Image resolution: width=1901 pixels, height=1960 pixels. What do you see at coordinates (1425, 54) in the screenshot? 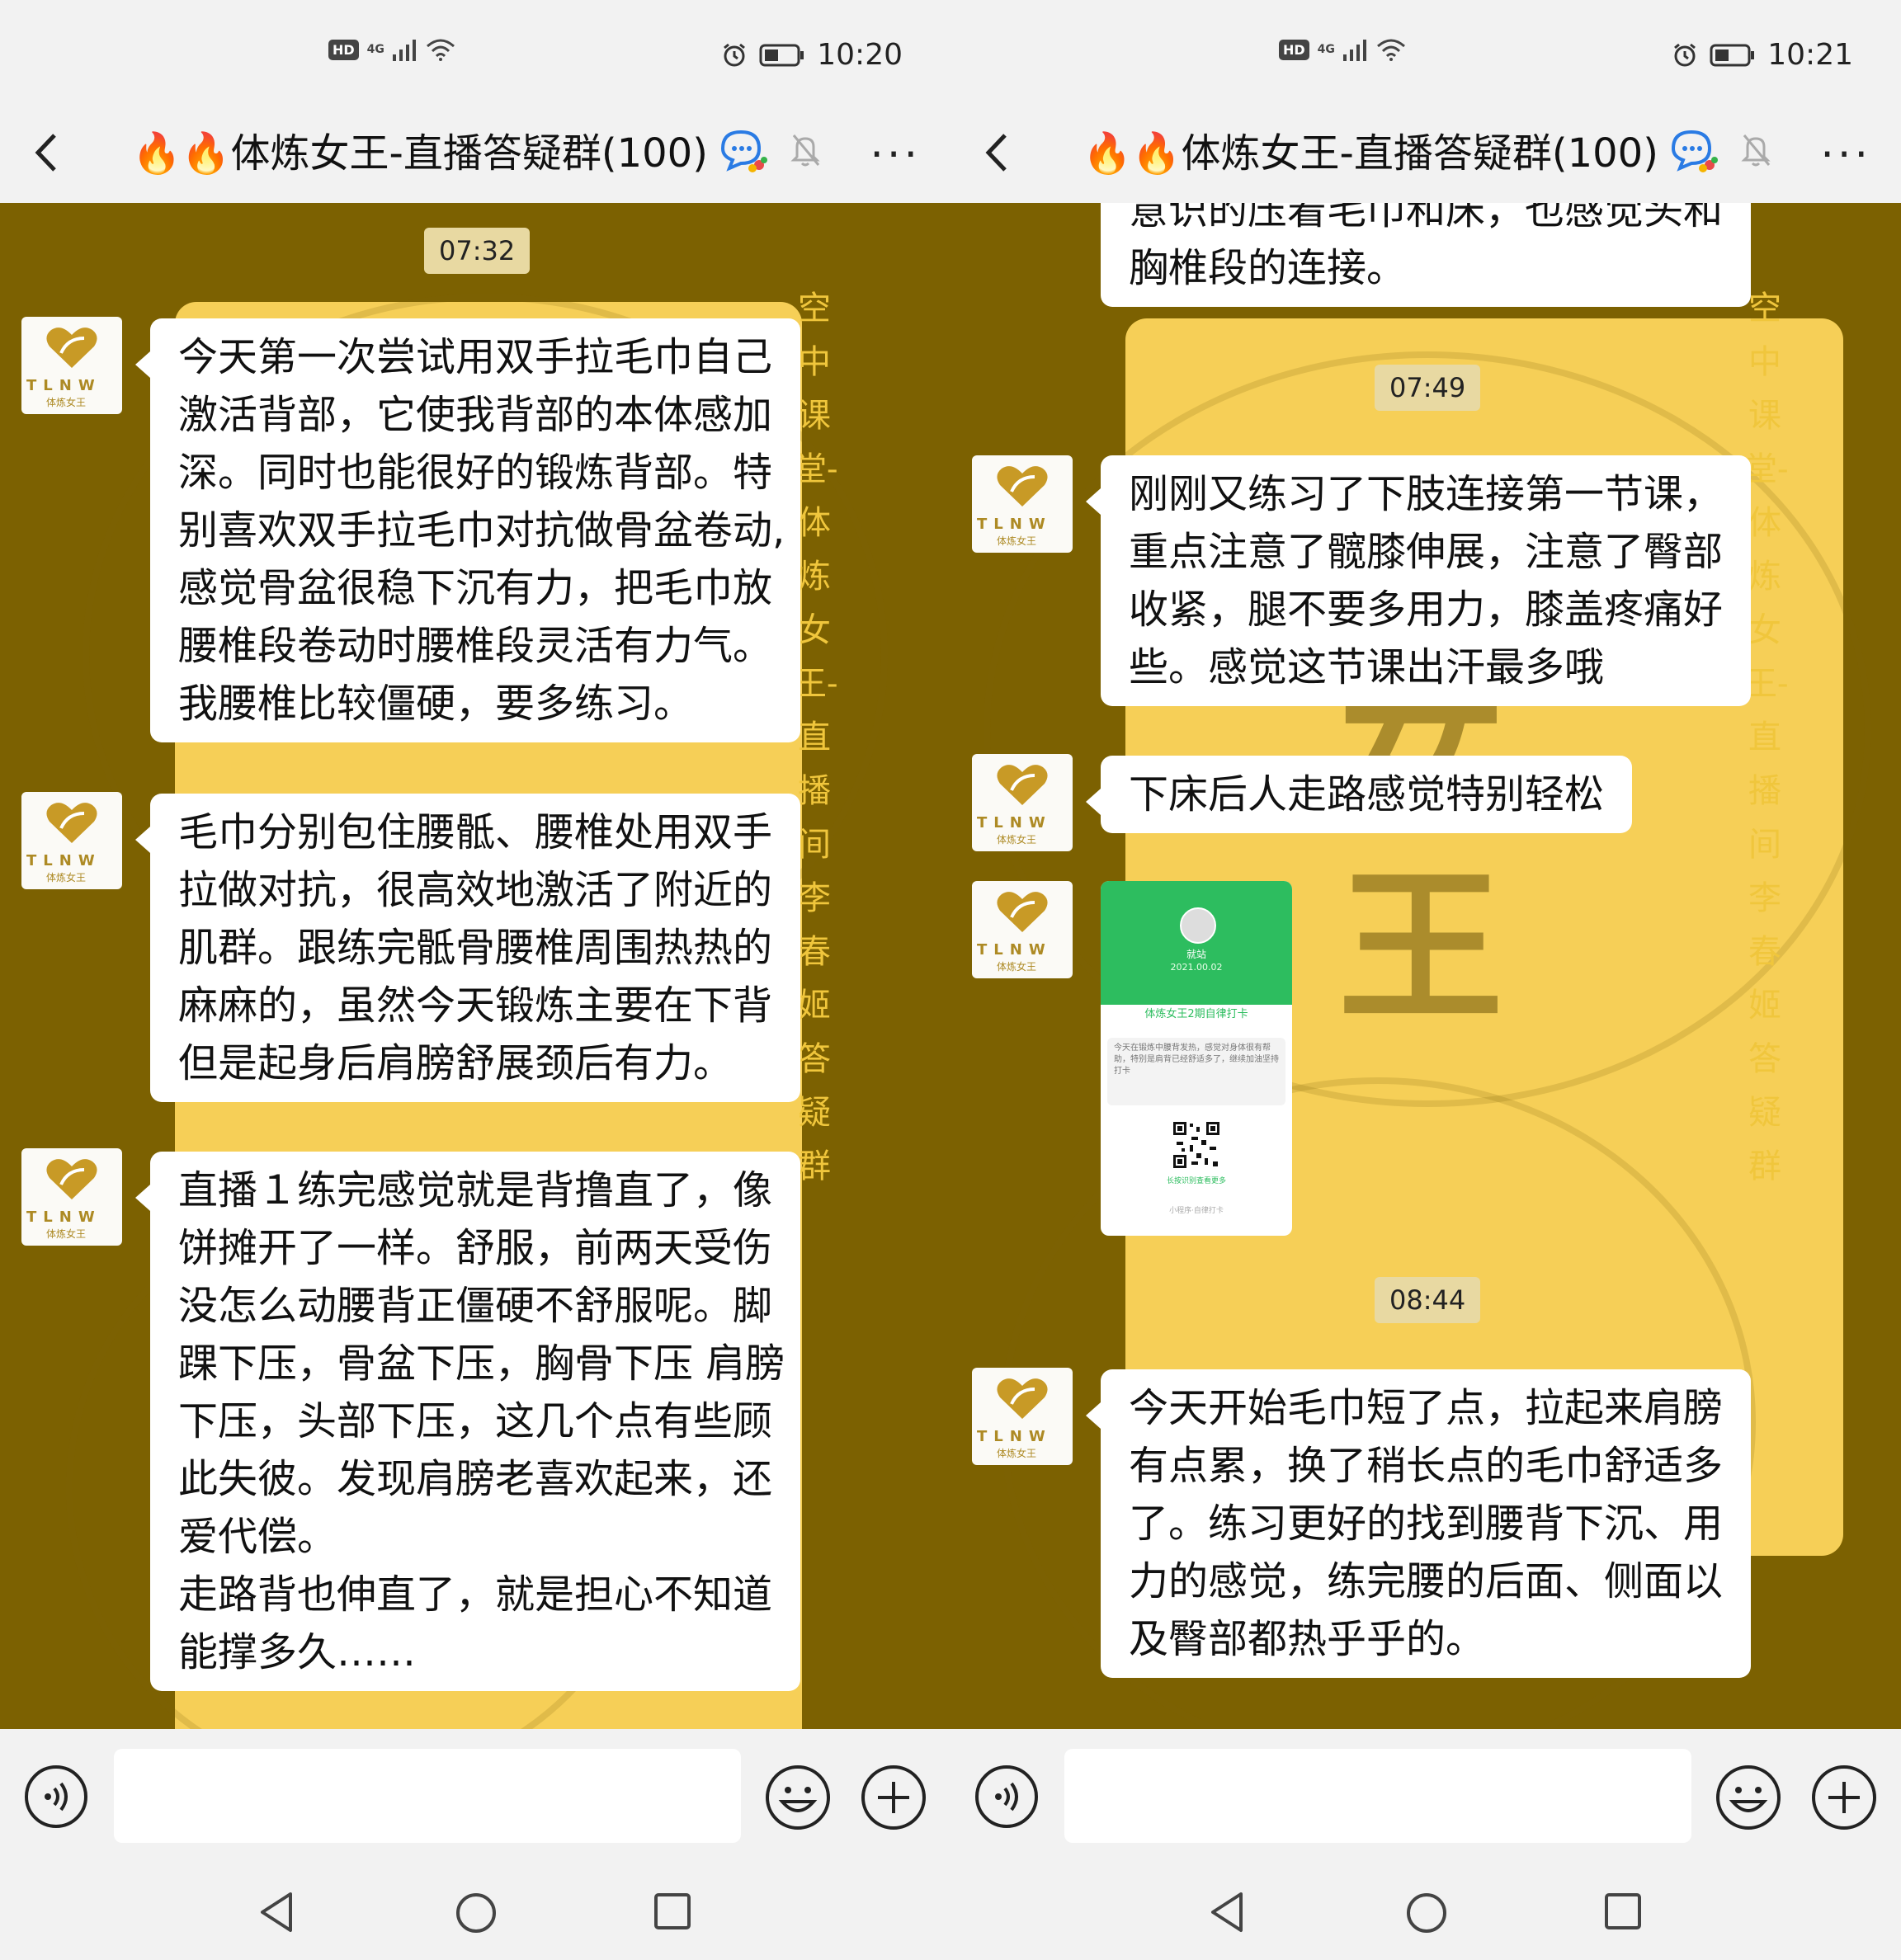
I see `status-bar: HD 4G 10:21` at bounding box center [1425, 54].